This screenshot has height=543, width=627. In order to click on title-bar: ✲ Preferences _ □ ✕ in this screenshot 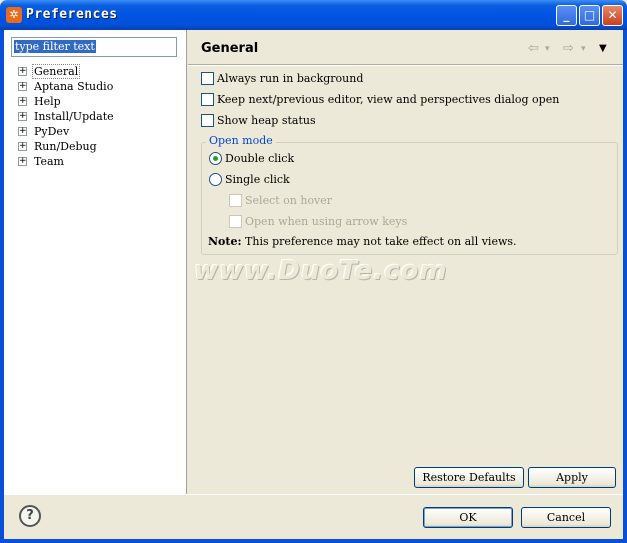, I will do `click(313, 15)`.